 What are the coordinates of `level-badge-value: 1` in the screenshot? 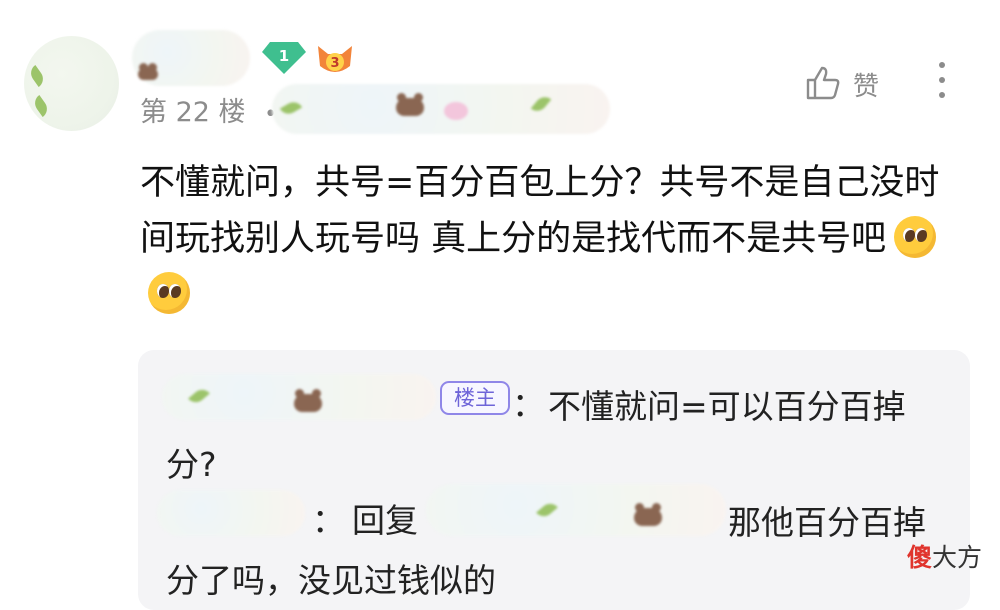 It's located at (284, 56).